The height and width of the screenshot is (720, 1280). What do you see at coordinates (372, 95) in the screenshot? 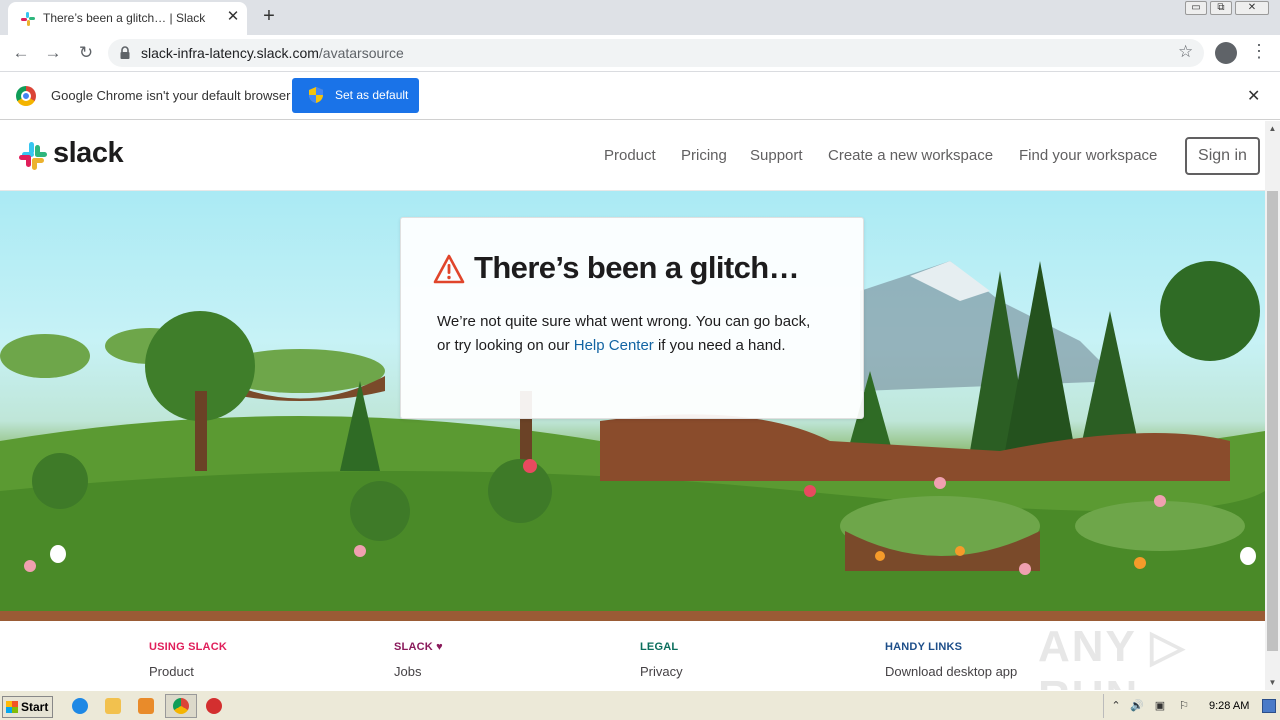
I see `set-as-default-label: Set as default` at bounding box center [372, 95].